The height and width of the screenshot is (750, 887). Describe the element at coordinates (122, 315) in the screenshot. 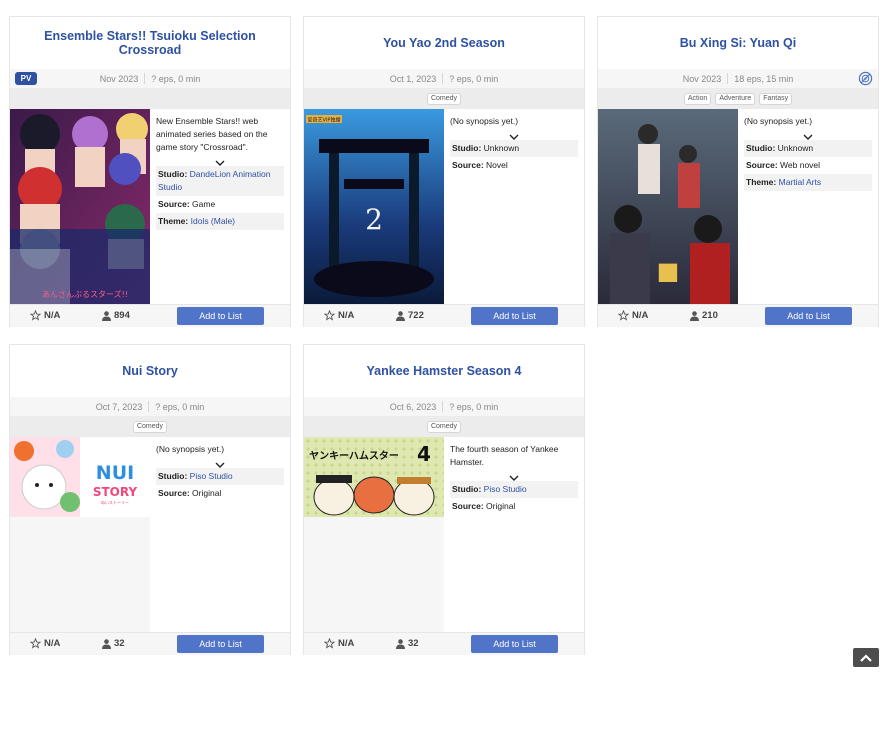

I see `members-count: 894` at that location.